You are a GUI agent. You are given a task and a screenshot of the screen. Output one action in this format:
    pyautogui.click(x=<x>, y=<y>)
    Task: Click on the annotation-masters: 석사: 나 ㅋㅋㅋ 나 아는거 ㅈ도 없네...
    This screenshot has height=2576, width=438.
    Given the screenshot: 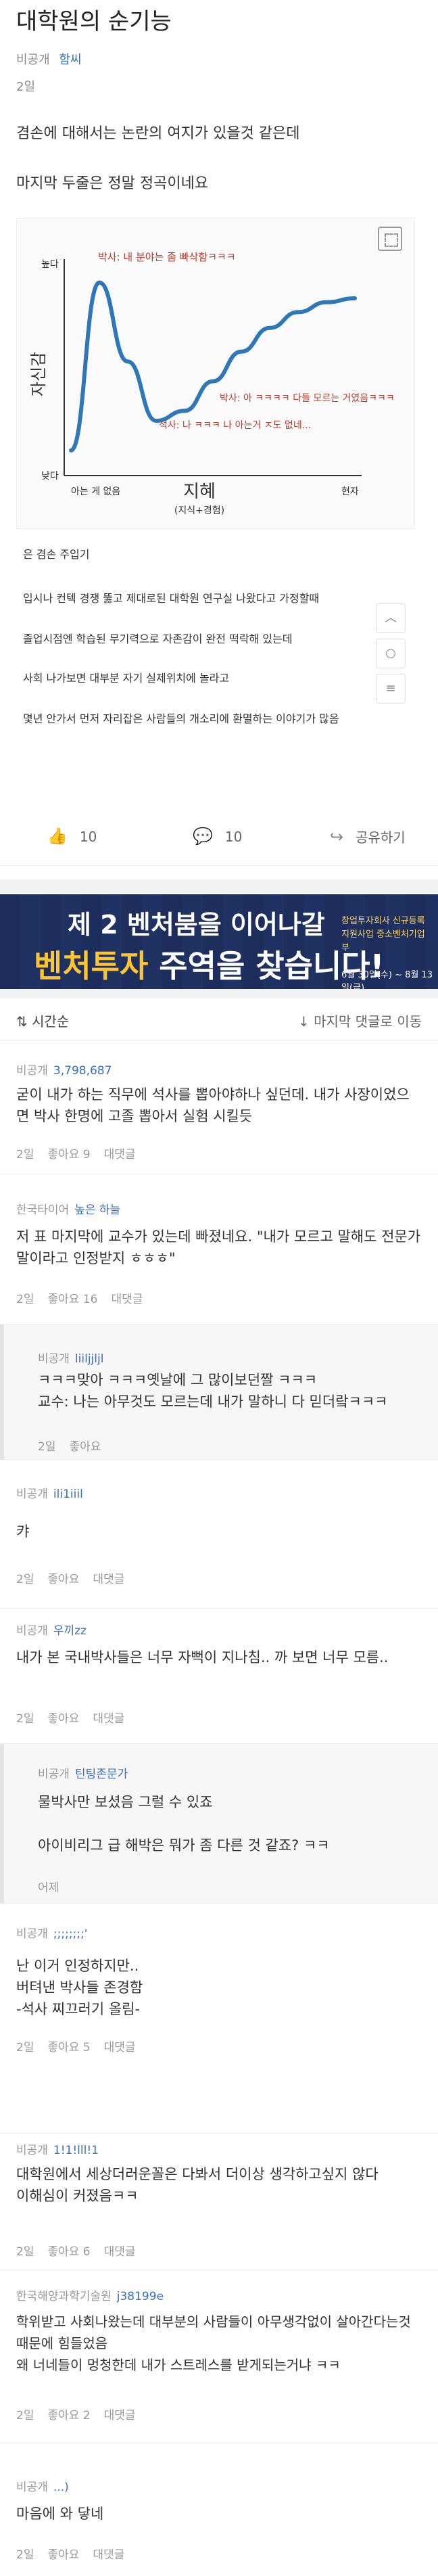 What is the action you would take?
    pyautogui.click(x=235, y=425)
    